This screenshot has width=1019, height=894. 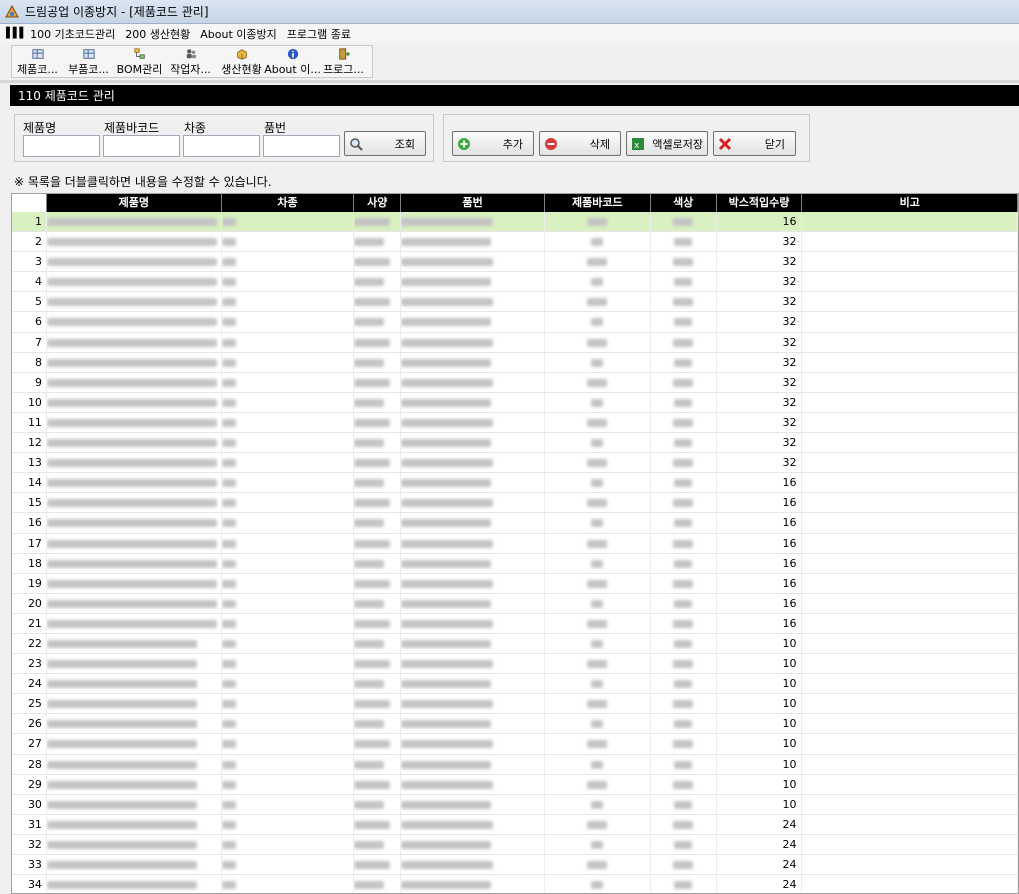 I want to click on column-header-part-no: 품번, so click(x=473, y=203).